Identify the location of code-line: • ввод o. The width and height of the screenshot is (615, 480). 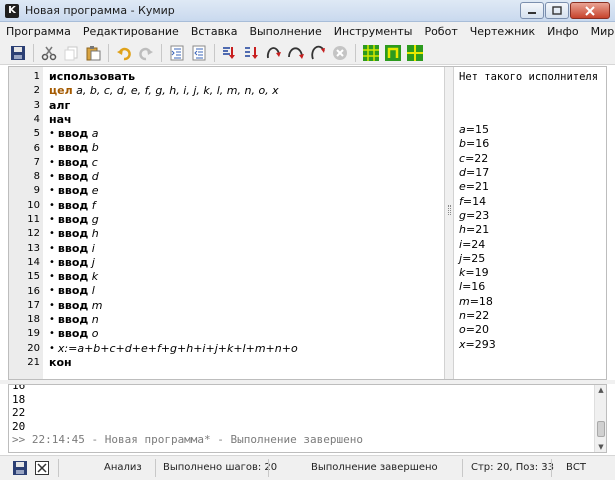
(243, 334).